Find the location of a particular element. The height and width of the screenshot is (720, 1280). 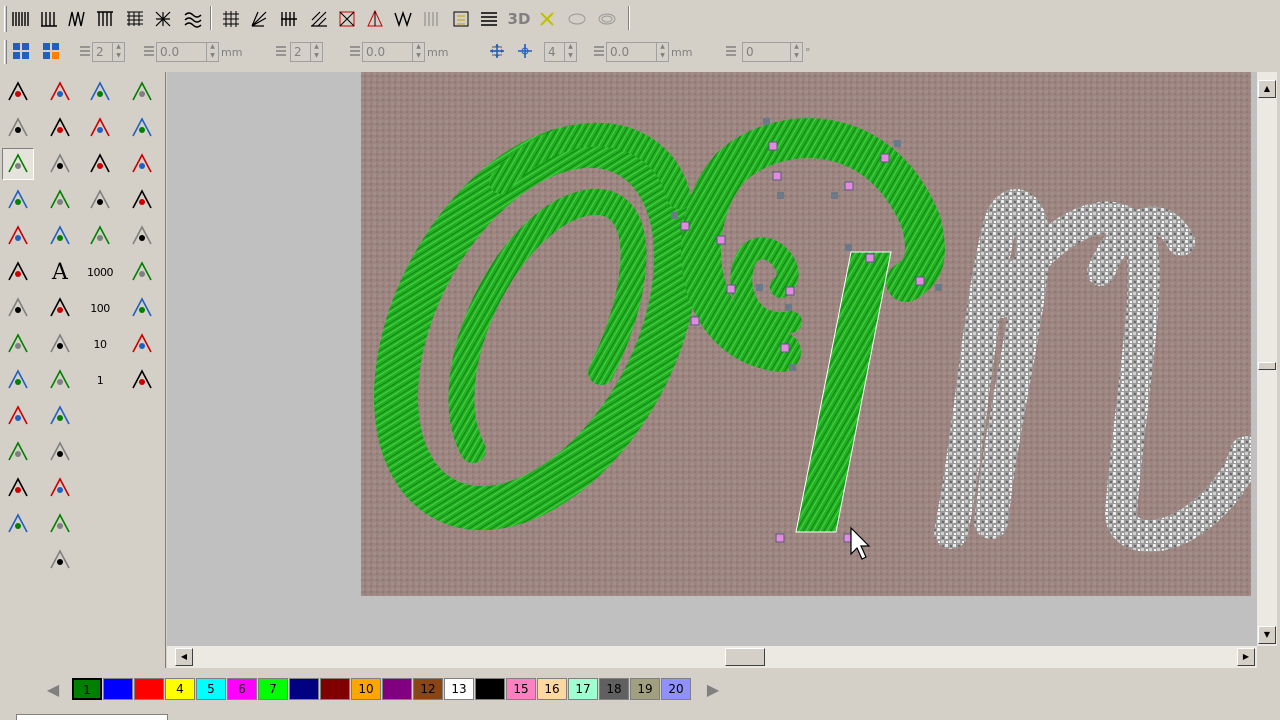

column-spacing-field: 0.0 is located at coordinates (387, 52).